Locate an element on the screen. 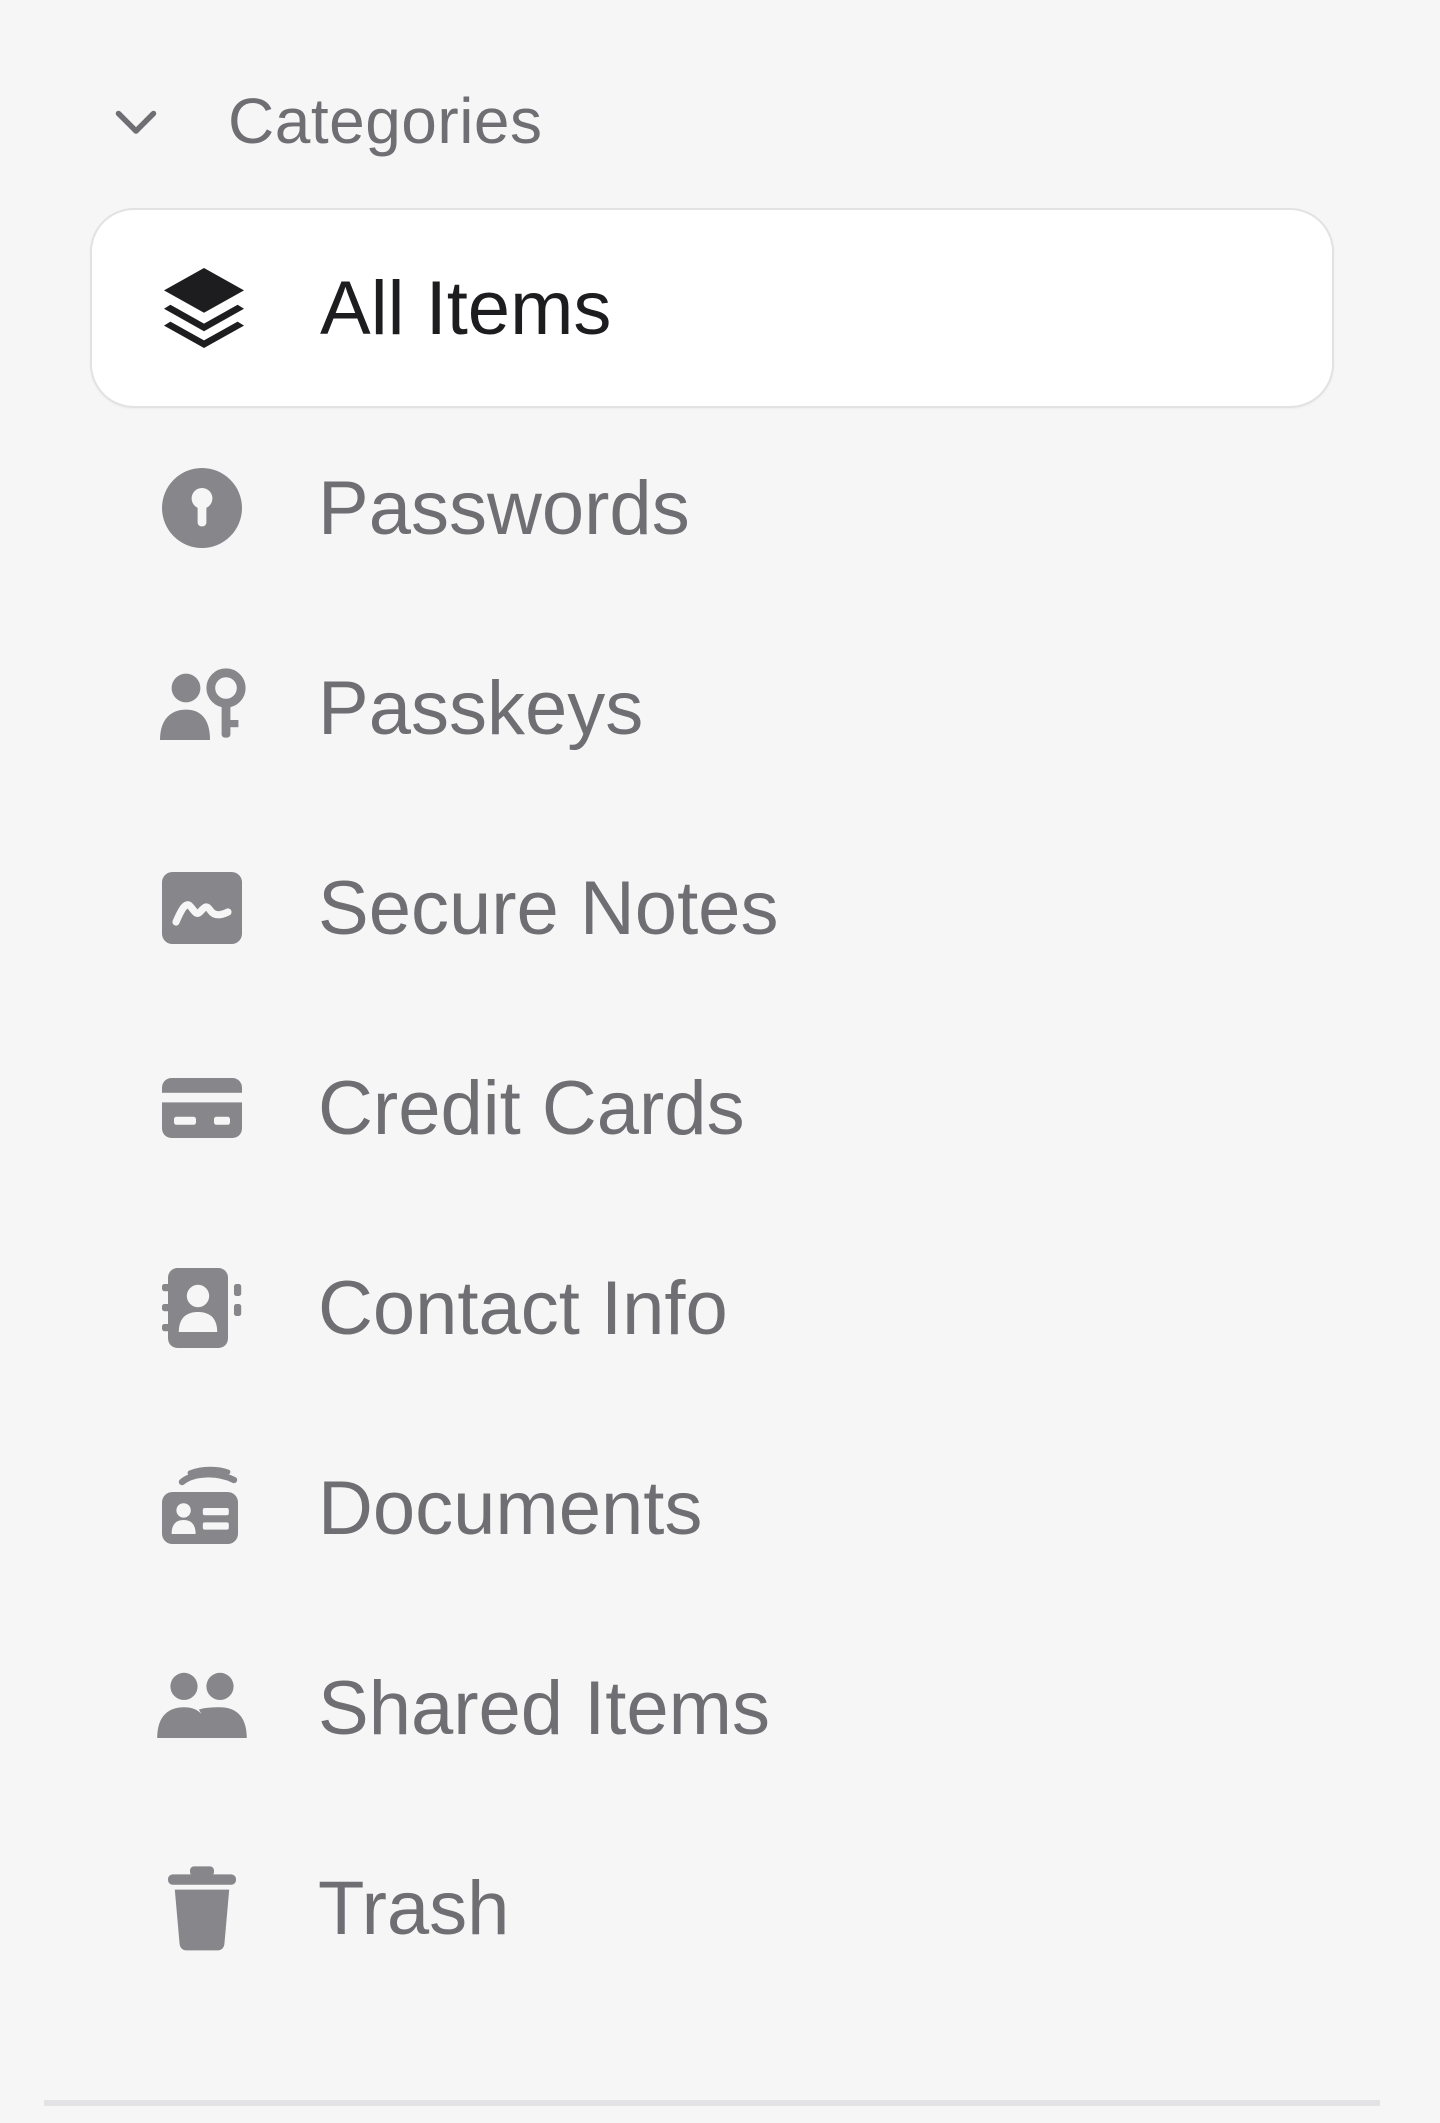 This screenshot has height=2123, width=1440. category-label: Shared Items is located at coordinates (544, 1708).